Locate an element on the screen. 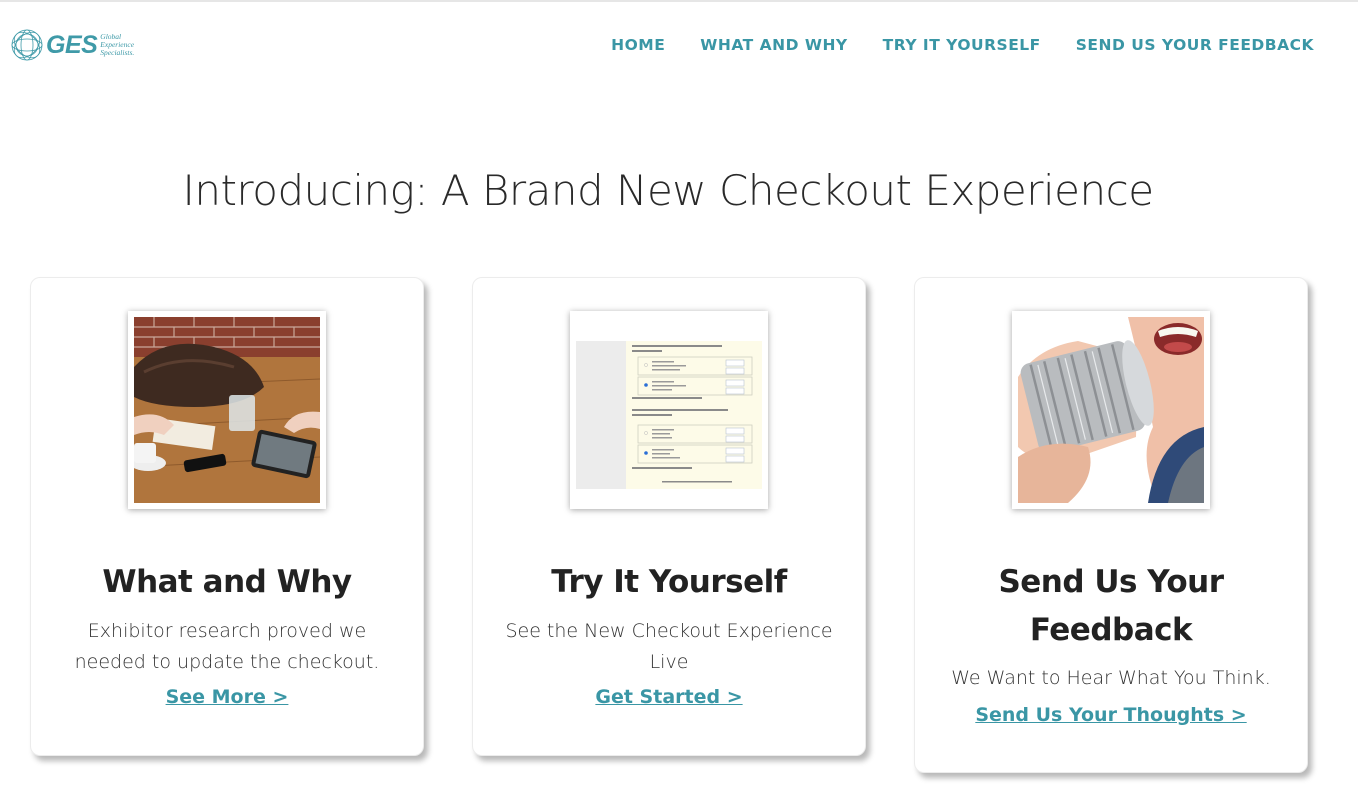 Image resolution: width=1358 pixels, height=800 pixels. logo-wordmark: GES is located at coordinates (72, 44).